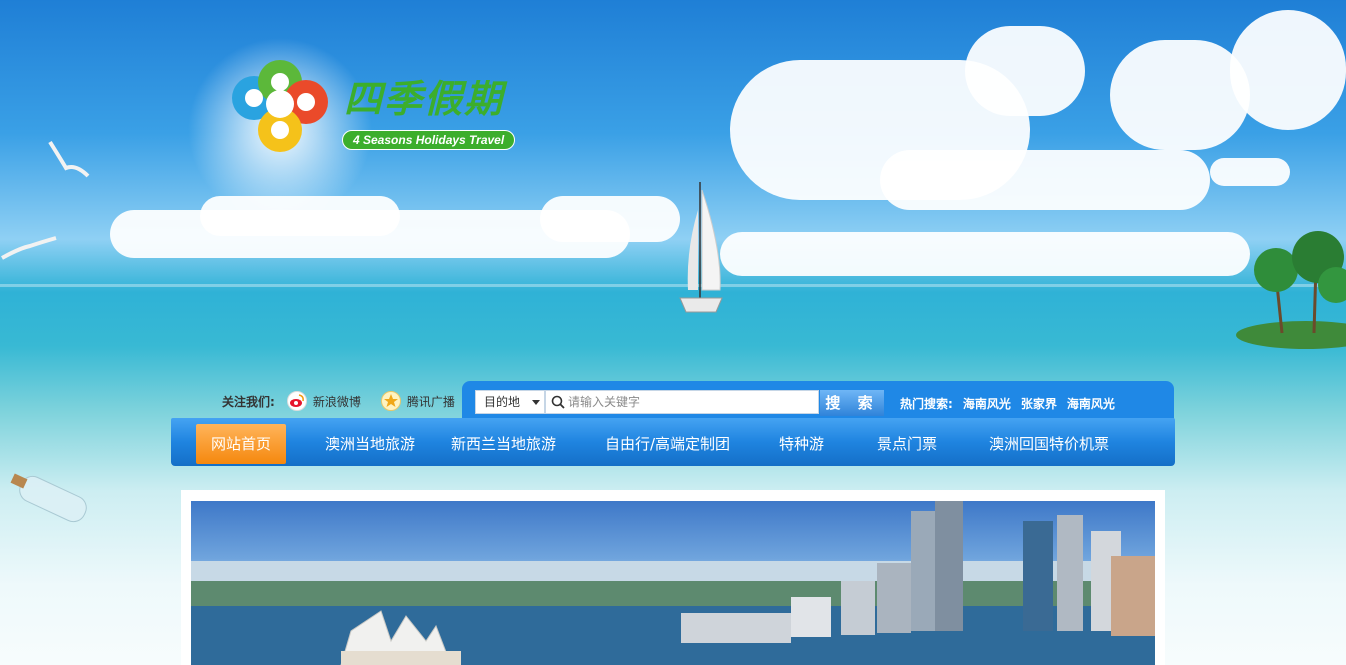 This screenshot has height=665, width=1346. I want to click on nav-item-australia-local: 澳洲当地旅游, so click(370, 444).